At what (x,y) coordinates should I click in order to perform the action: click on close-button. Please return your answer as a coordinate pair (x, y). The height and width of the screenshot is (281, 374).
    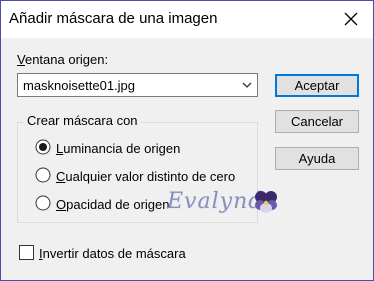
    Looking at the image, I should click on (351, 19).